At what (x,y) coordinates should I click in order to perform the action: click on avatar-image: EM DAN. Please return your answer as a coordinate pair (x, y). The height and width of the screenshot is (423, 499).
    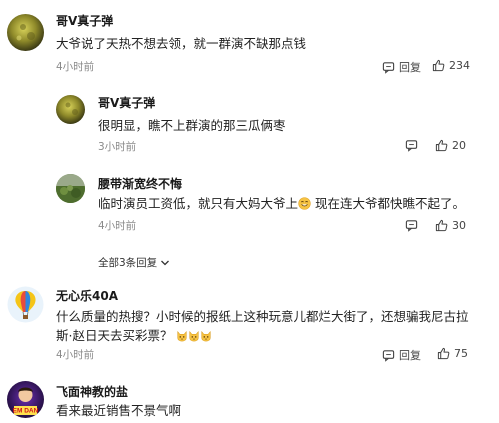
    Looking at the image, I should click on (25, 399).